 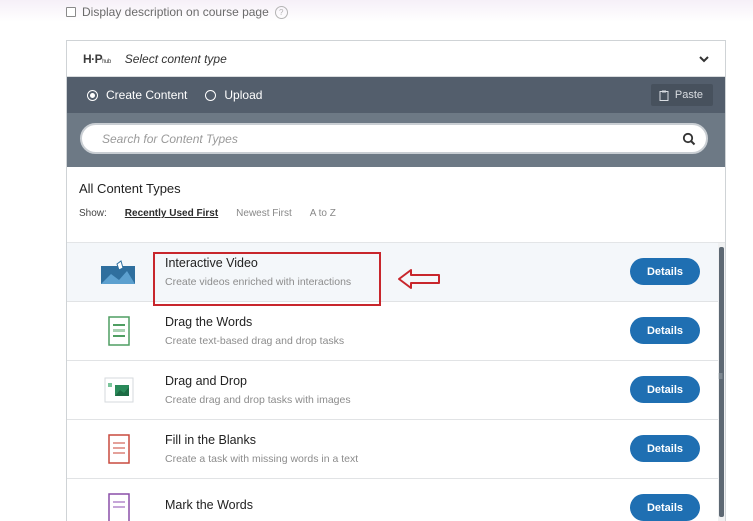 I want to click on scrollbar-thumb, so click(x=721, y=382).